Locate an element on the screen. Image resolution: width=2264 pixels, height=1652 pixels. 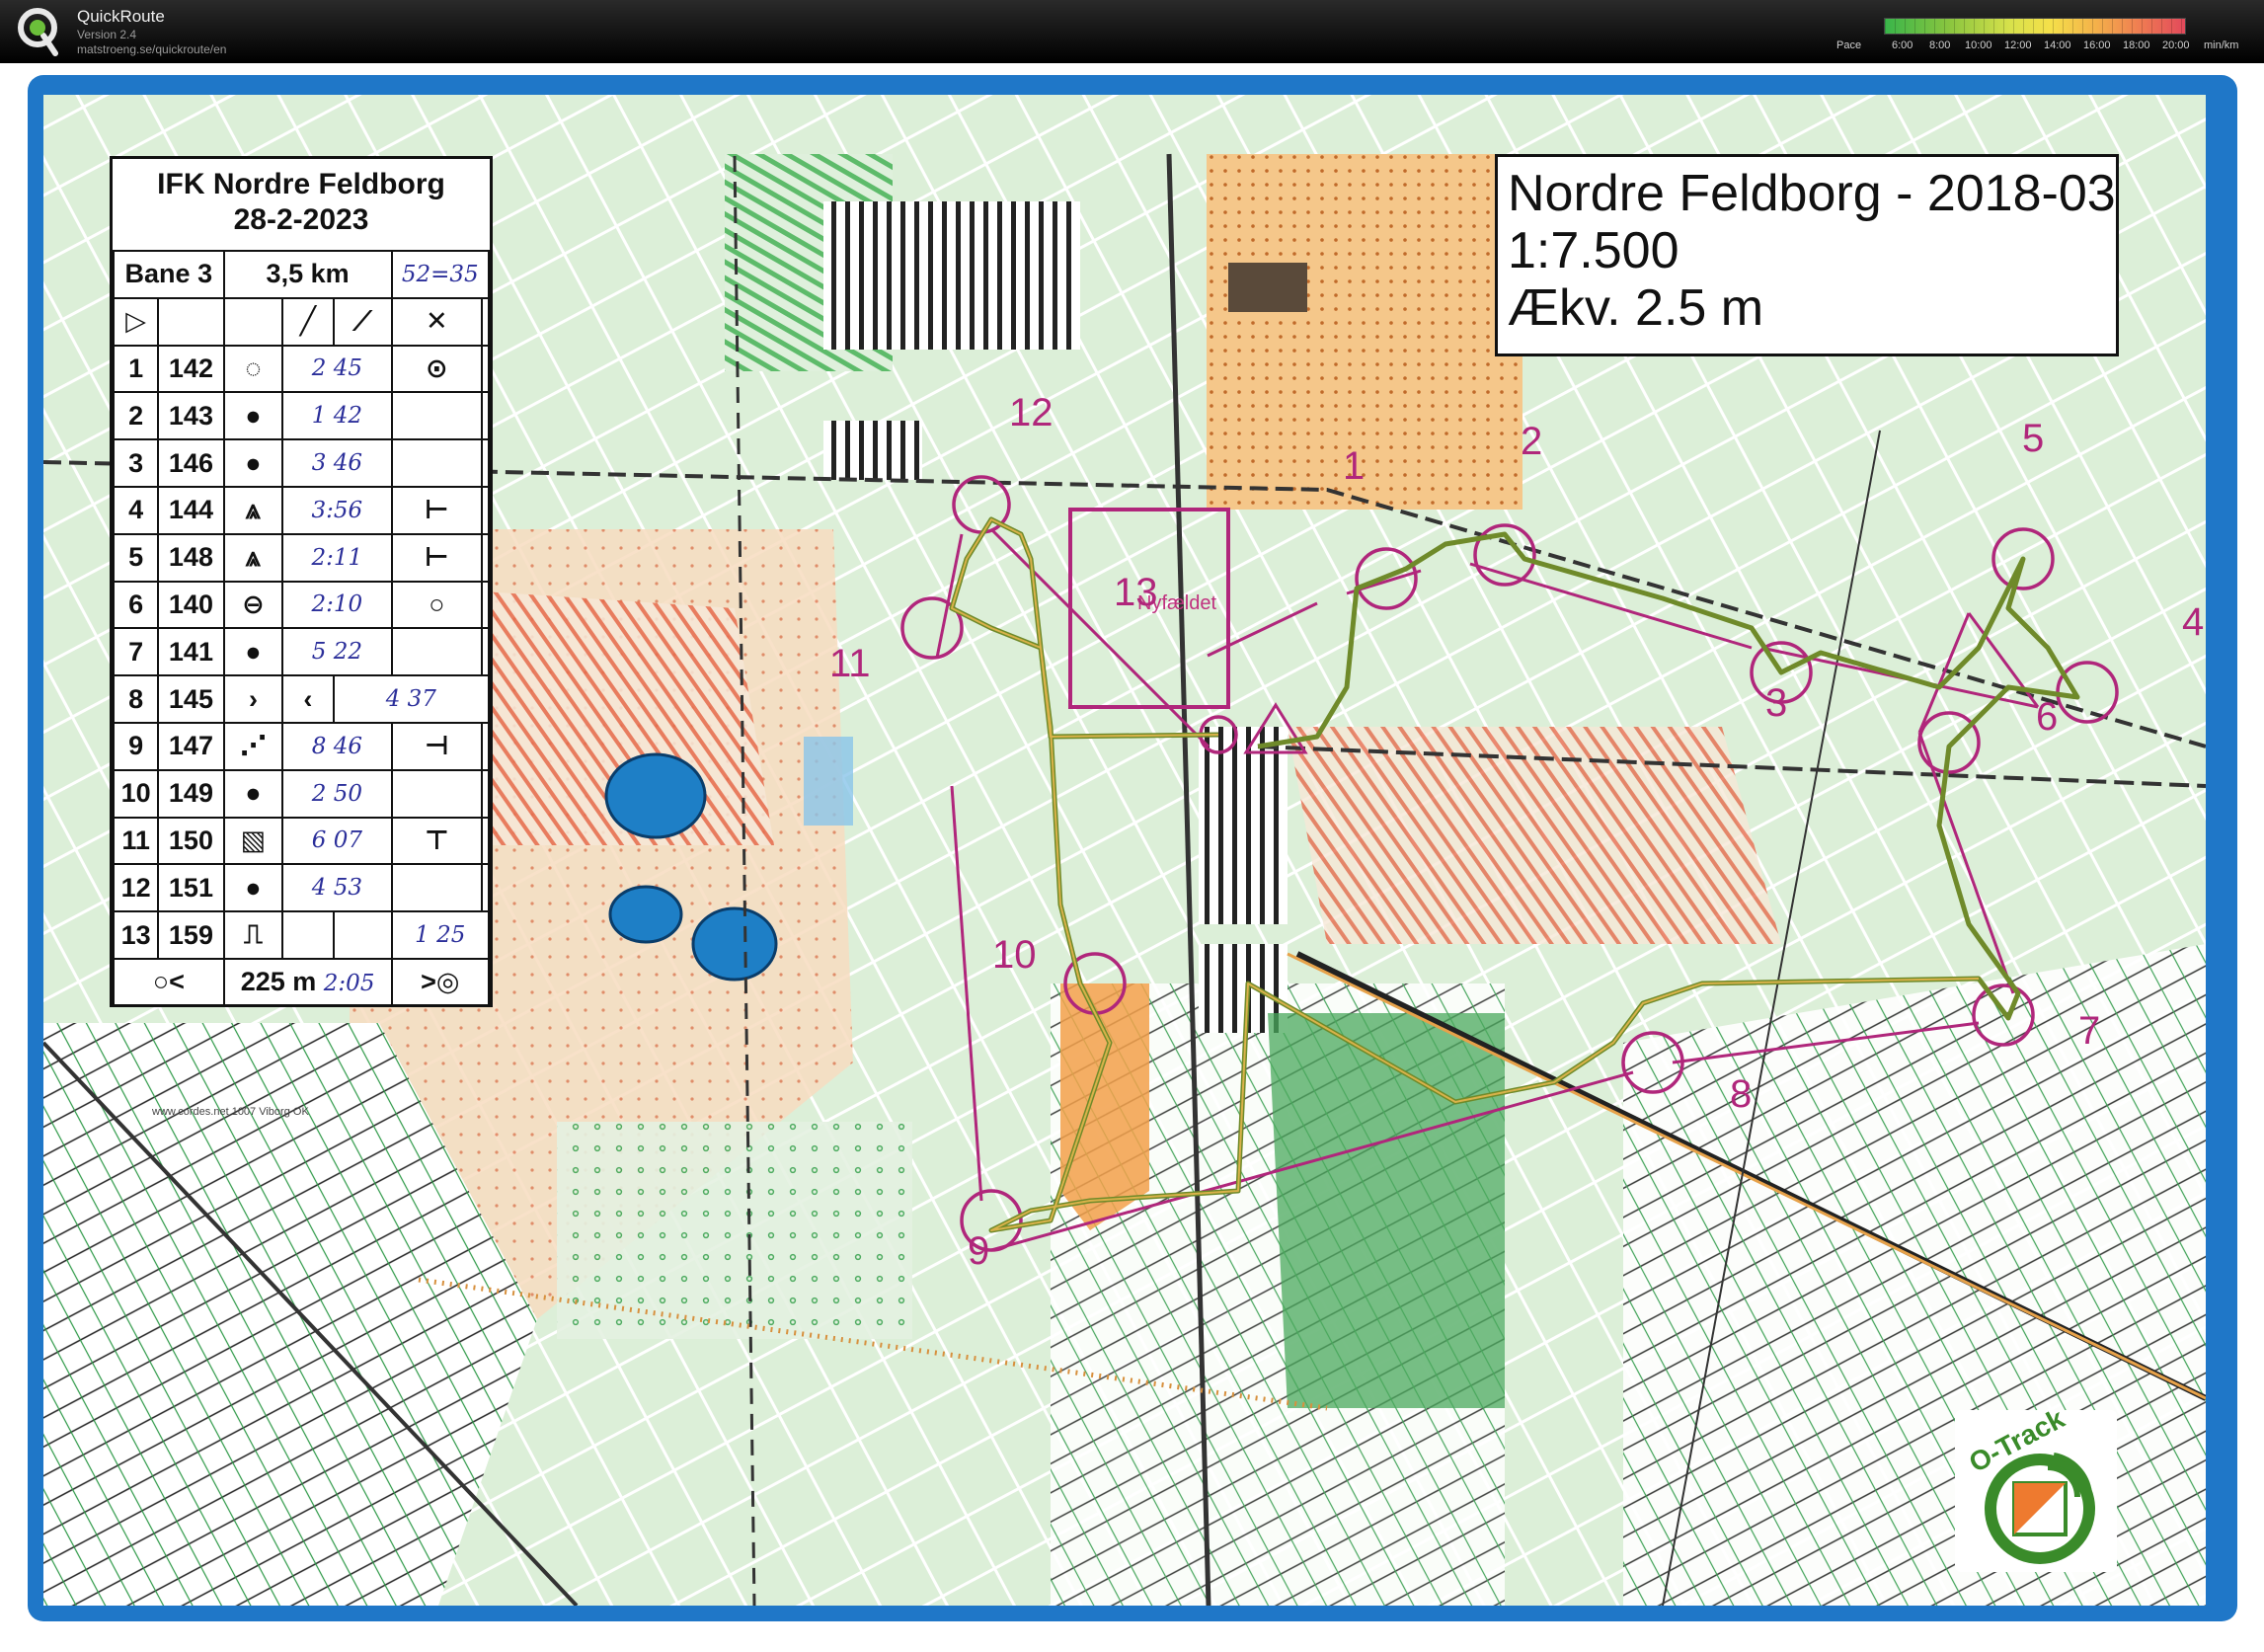
table-row: 13 159 ⎍ 1 25 is located at coordinates (302, 935).